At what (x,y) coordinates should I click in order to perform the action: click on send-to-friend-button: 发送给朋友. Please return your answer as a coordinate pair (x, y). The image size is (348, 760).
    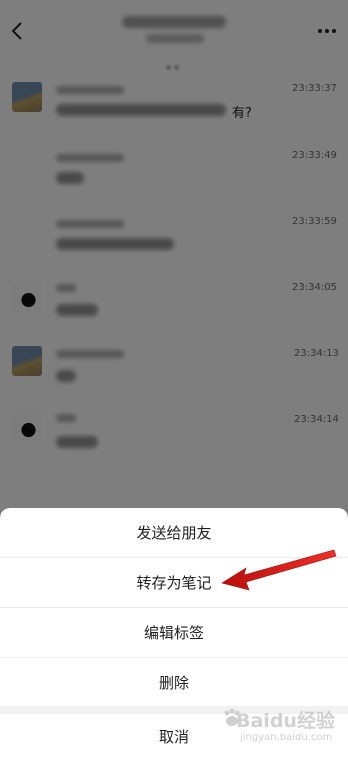
    Looking at the image, I should click on (174, 533).